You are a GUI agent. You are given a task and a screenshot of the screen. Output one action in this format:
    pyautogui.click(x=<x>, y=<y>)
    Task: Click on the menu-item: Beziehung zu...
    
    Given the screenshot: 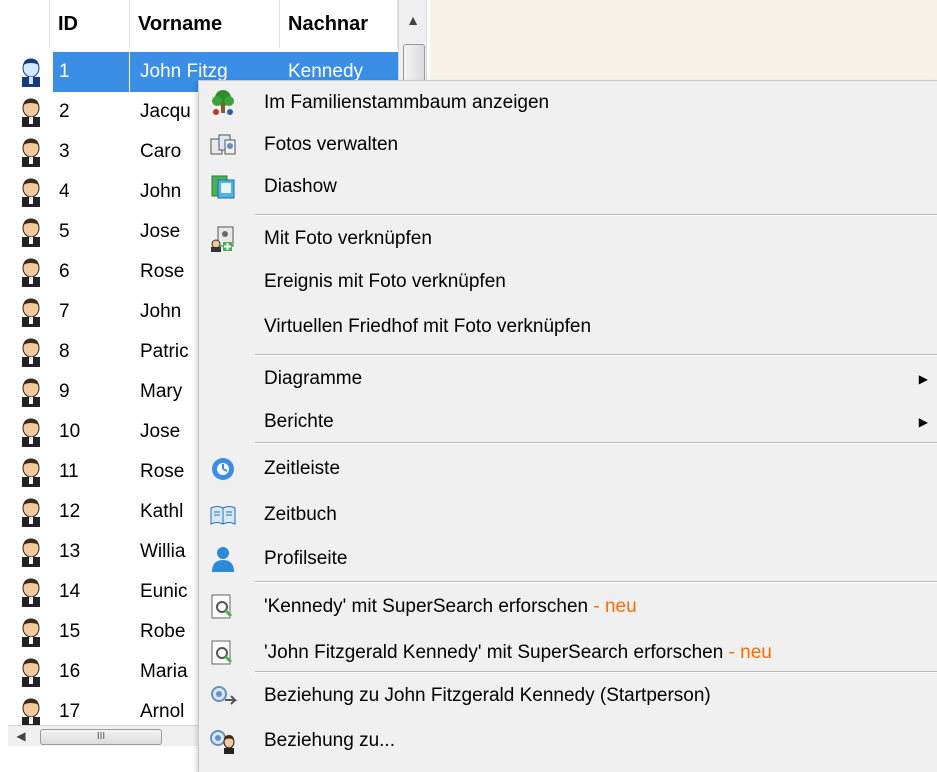 What is the action you would take?
    pyautogui.click(x=568, y=741)
    